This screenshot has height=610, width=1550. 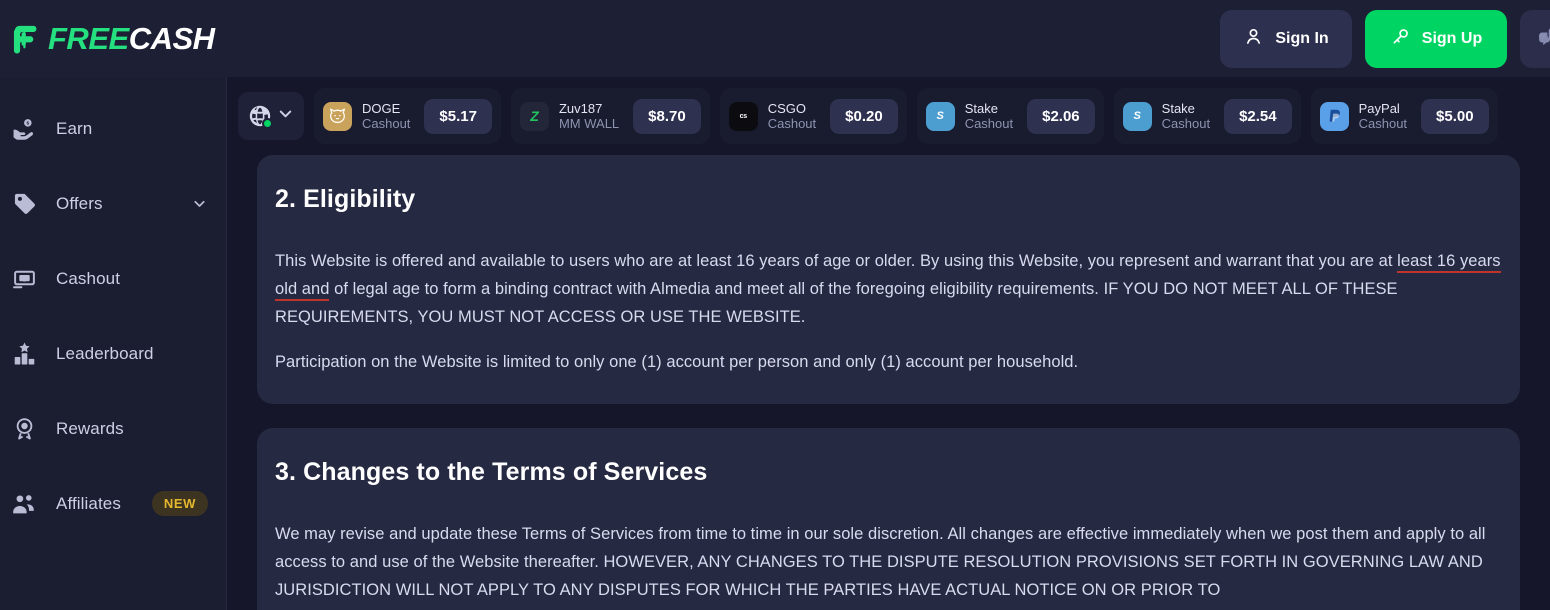 I want to click on sidebar-item-offers: Offers, so click(x=113, y=203).